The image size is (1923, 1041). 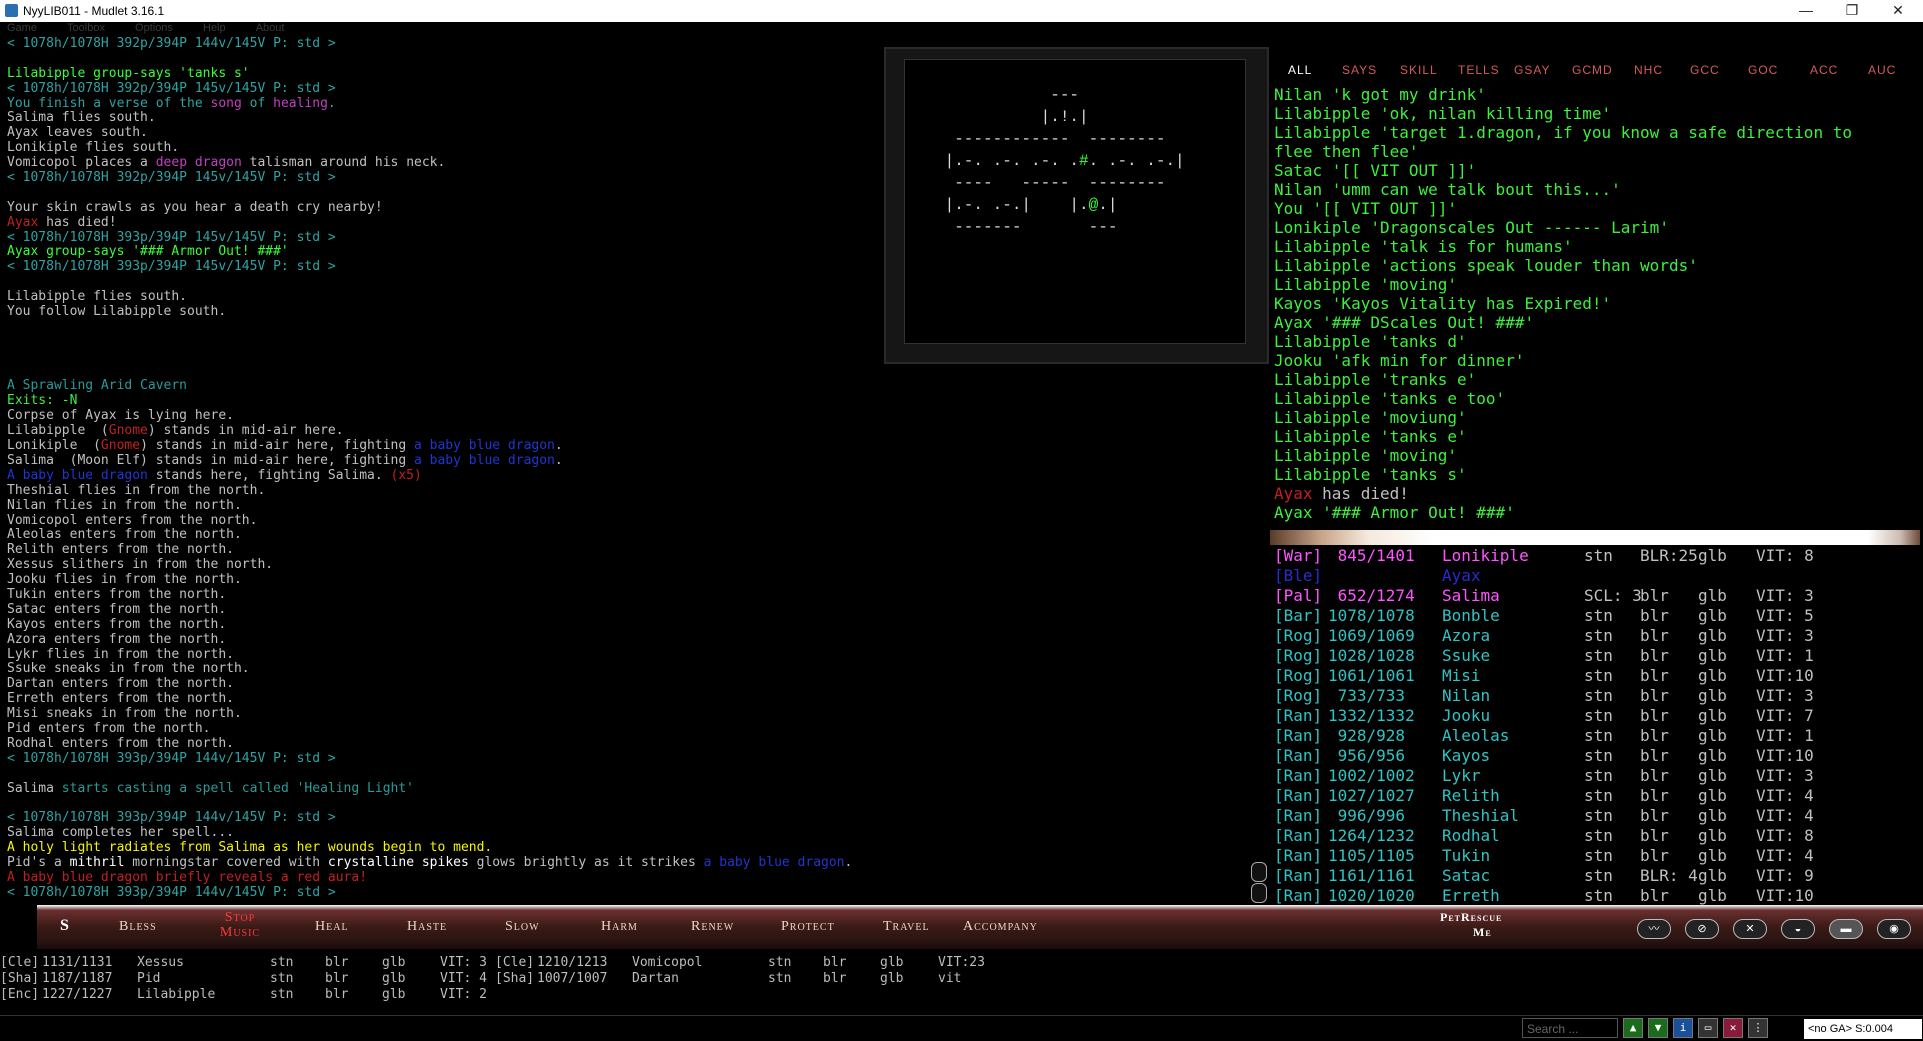 What do you see at coordinates (1346, 151) in the screenshot?
I see `chat-line: flee then flee'` at bounding box center [1346, 151].